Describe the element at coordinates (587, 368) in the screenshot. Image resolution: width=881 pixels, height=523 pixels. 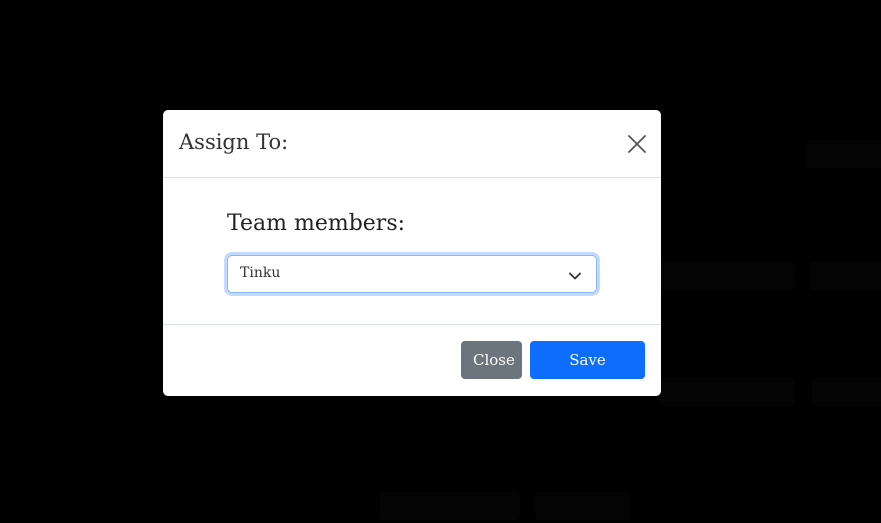
I see `save-changes-button: Save Changes` at that location.